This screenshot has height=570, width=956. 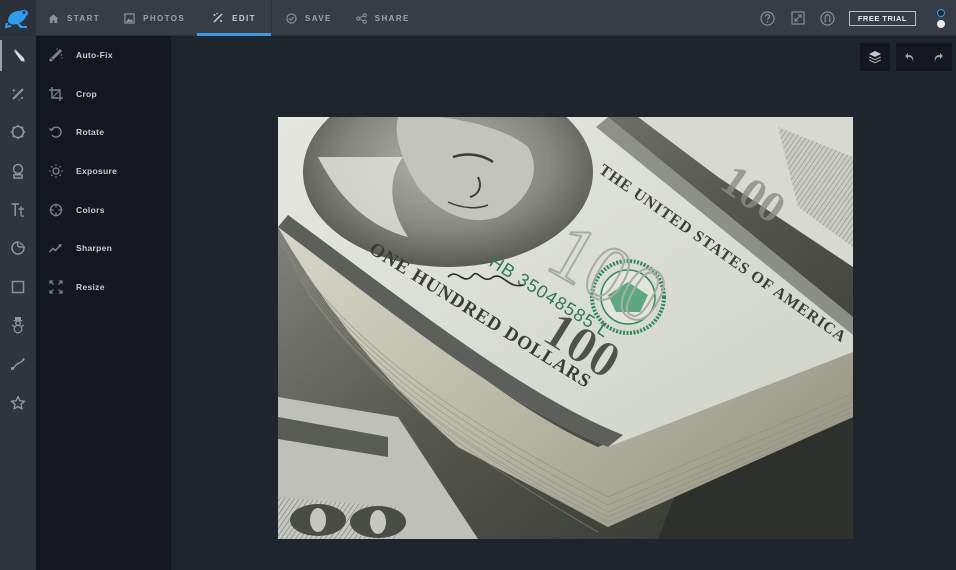 I want to click on fullscreen-icon, so click(x=798, y=18).